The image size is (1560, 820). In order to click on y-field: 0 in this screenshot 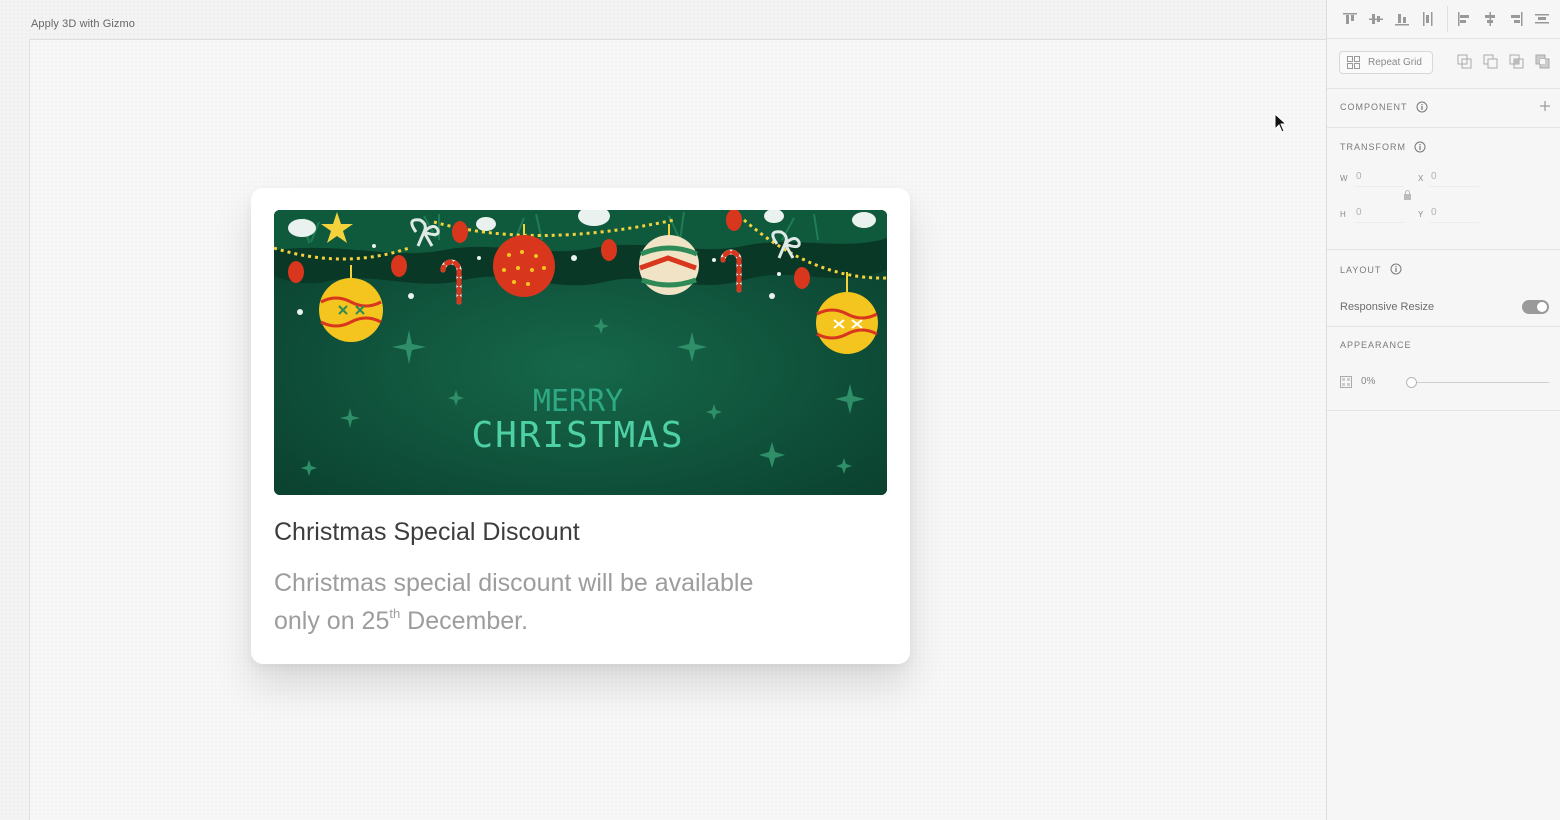, I will do `click(1434, 212)`.